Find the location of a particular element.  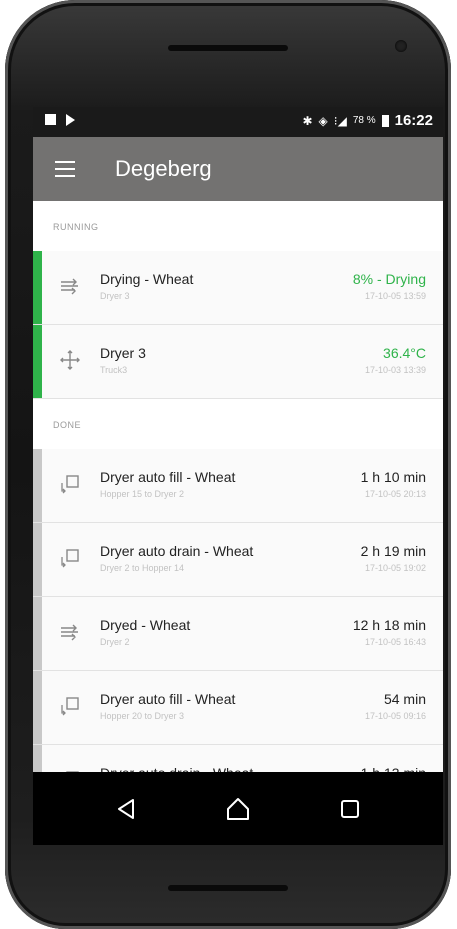

item-timestamp: 17-10-05 13:59 is located at coordinates (395, 296).